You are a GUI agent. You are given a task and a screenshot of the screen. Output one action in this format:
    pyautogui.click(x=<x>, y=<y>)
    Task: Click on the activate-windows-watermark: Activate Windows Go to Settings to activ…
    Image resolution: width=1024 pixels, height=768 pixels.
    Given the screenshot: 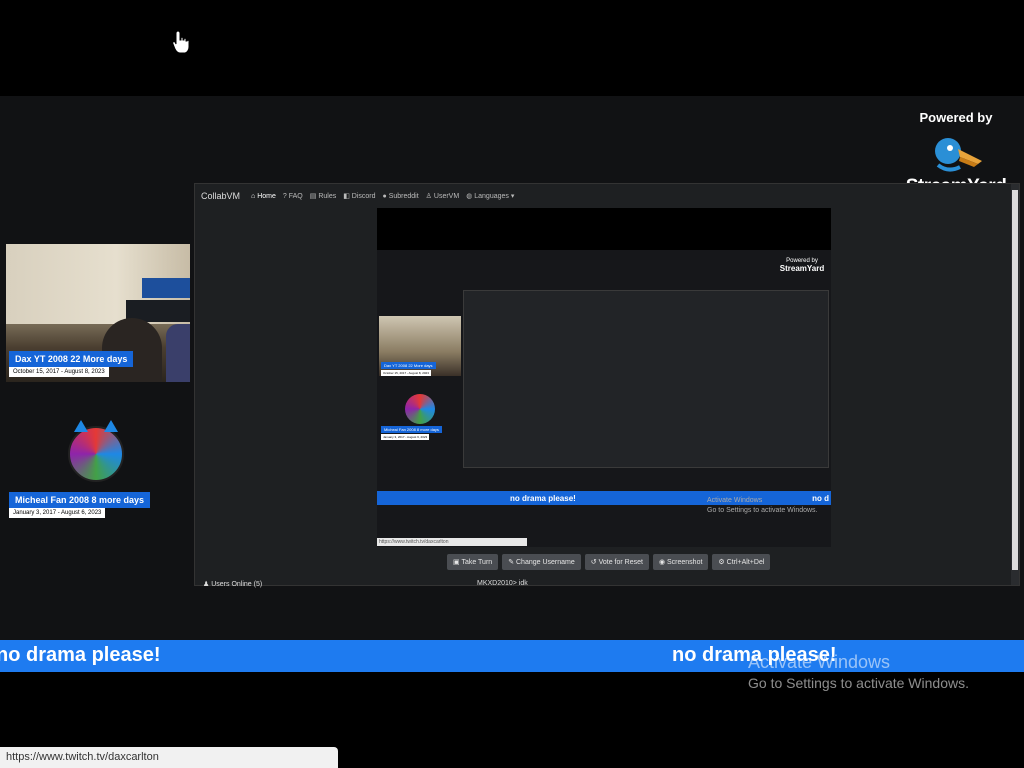 What is the action you would take?
    pyautogui.click(x=858, y=671)
    